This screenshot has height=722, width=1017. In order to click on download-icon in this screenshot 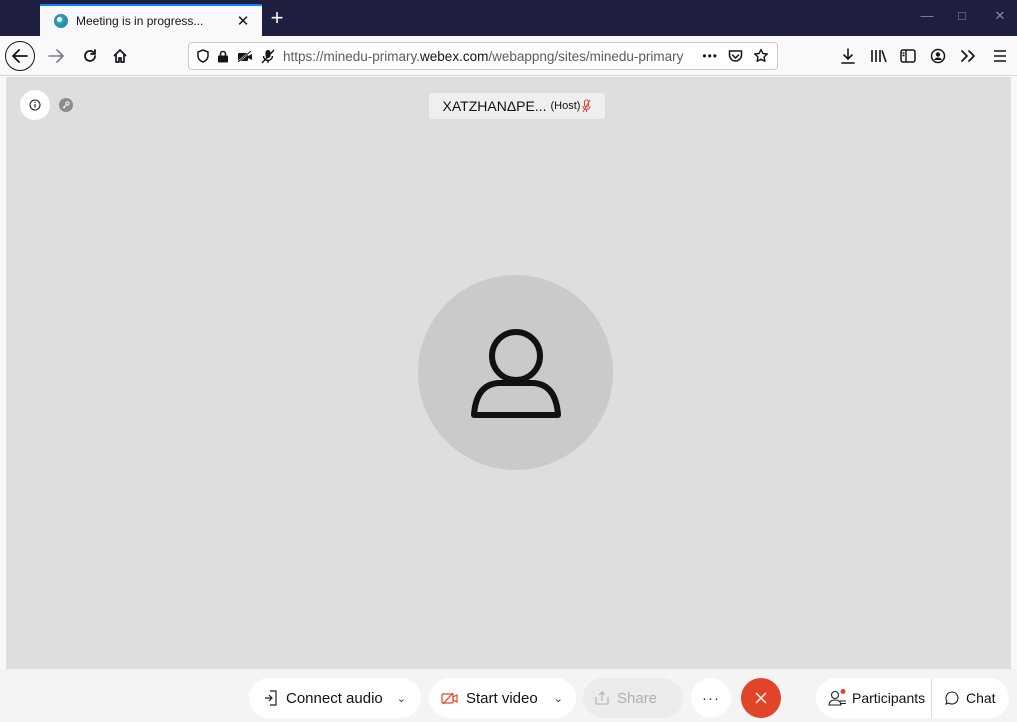, I will do `click(848, 56)`.